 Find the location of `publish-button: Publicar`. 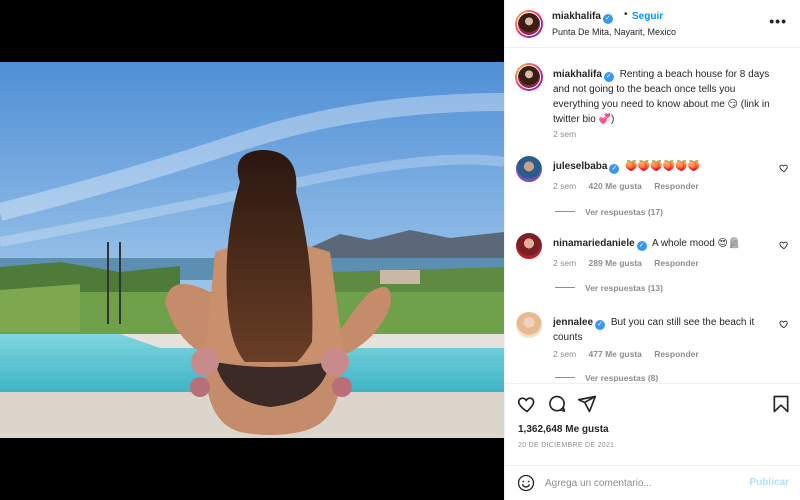

publish-button: Publicar is located at coordinates (769, 482).